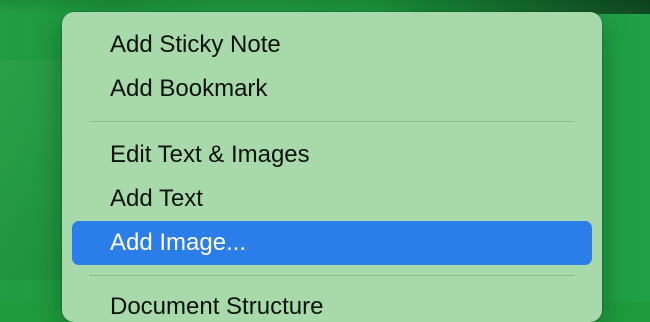 This screenshot has width=650, height=322. Describe the element at coordinates (332, 89) in the screenshot. I see `menu-item-add-bookmark: Add Bookmark` at that location.